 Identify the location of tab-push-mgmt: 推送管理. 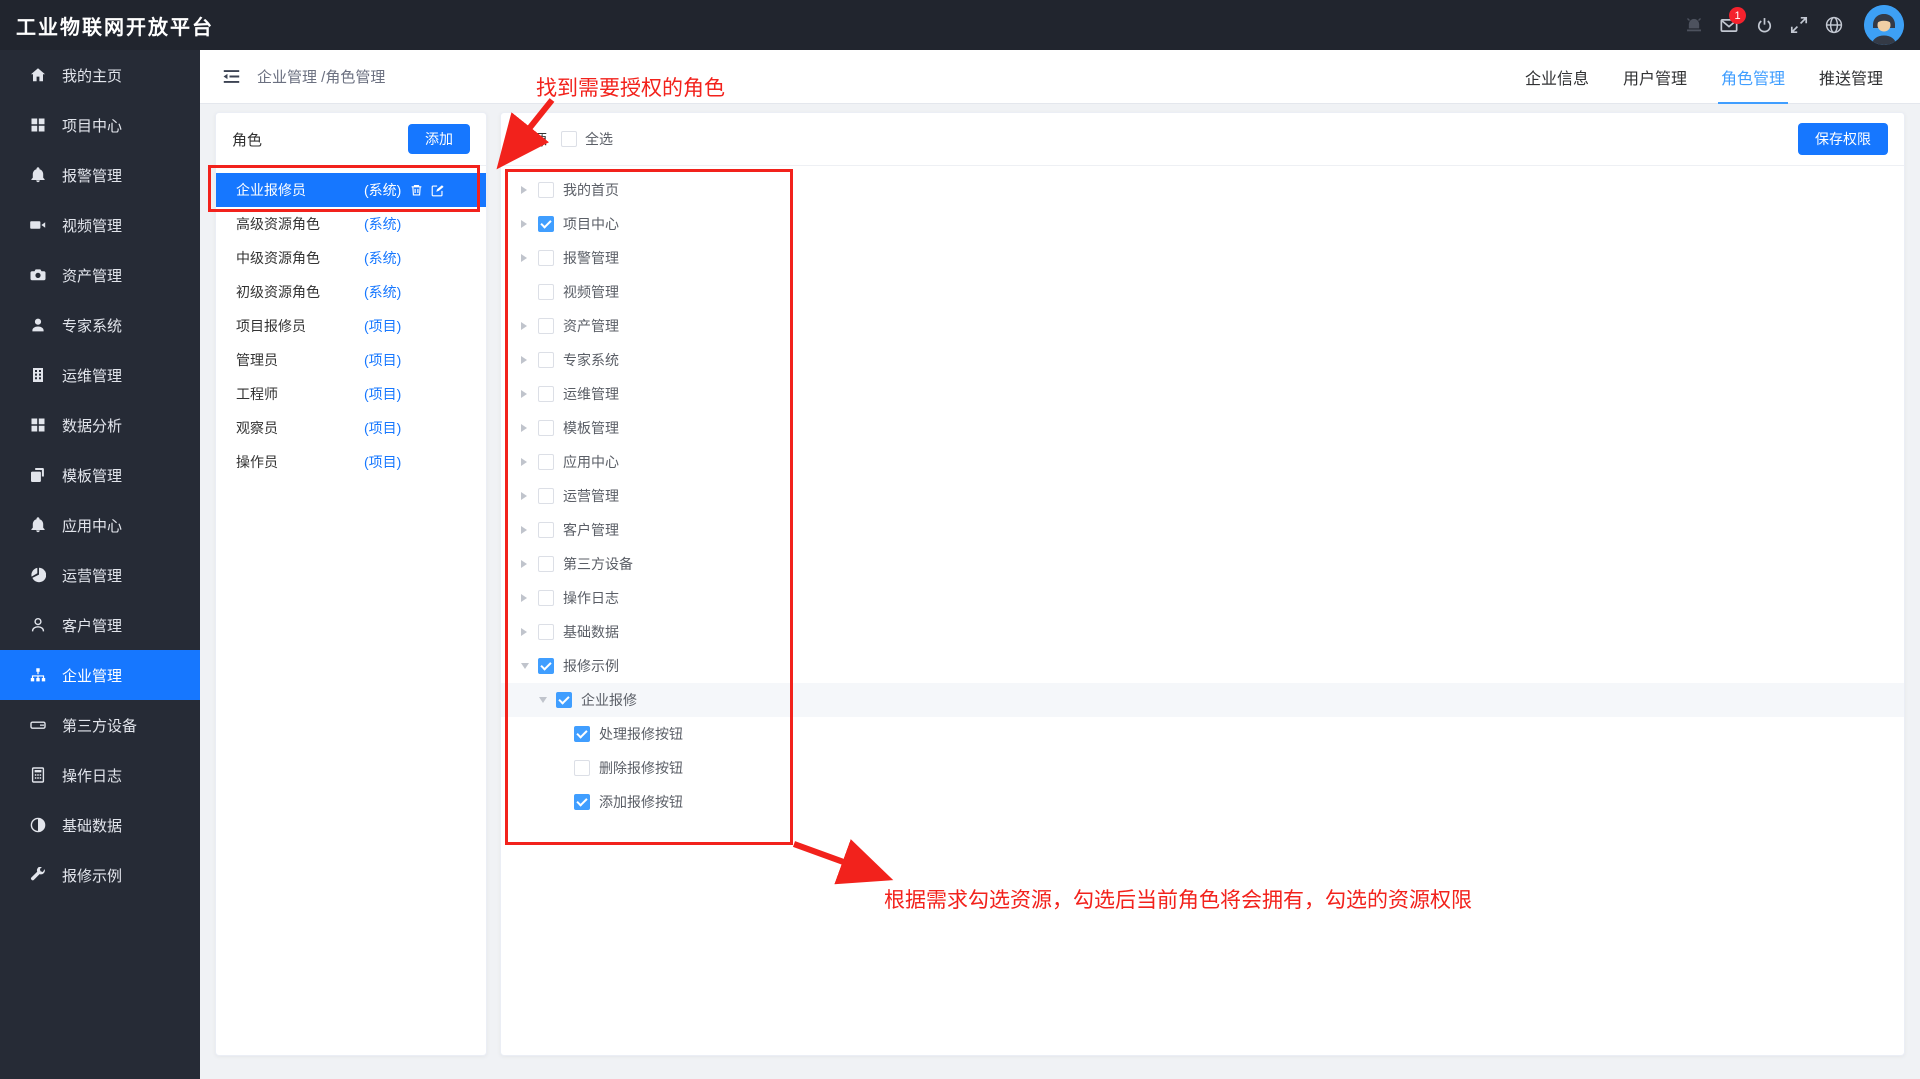
(1851, 77).